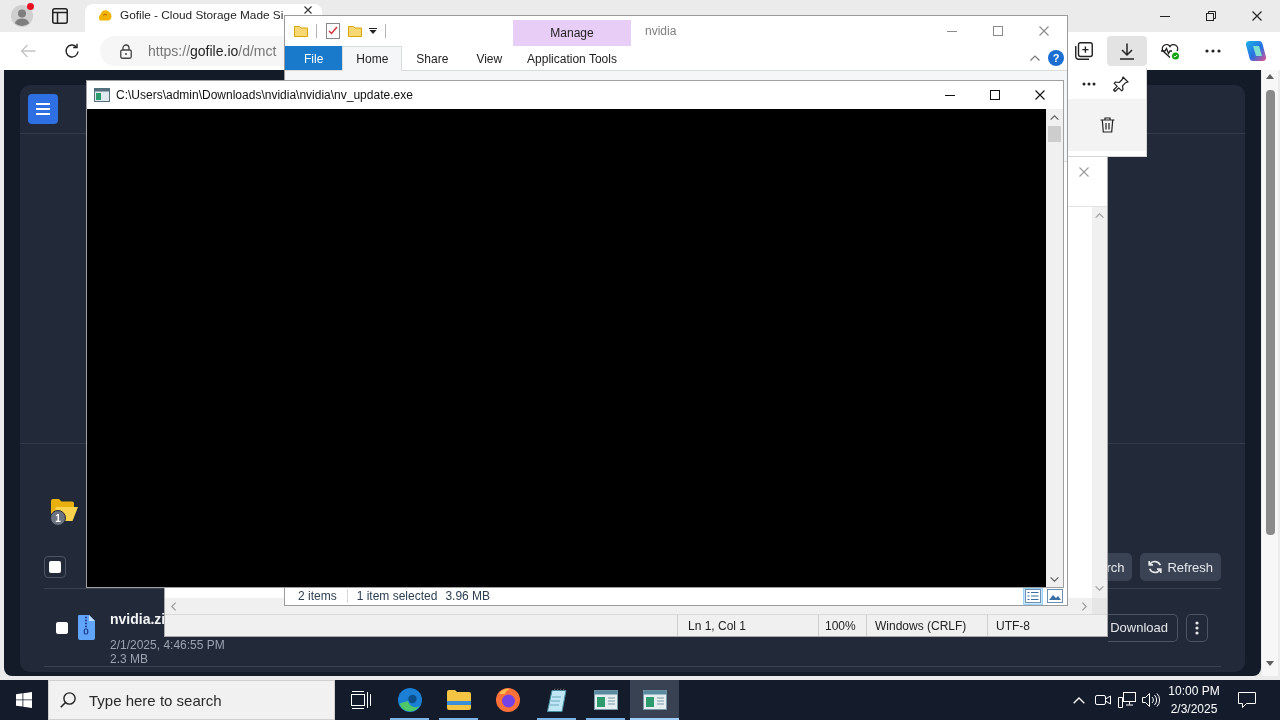 The height and width of the screenshot is (720, 1280). Describe the element at coordinates (1107, 125) in the screenshot. I see `trash-icon` at that location.